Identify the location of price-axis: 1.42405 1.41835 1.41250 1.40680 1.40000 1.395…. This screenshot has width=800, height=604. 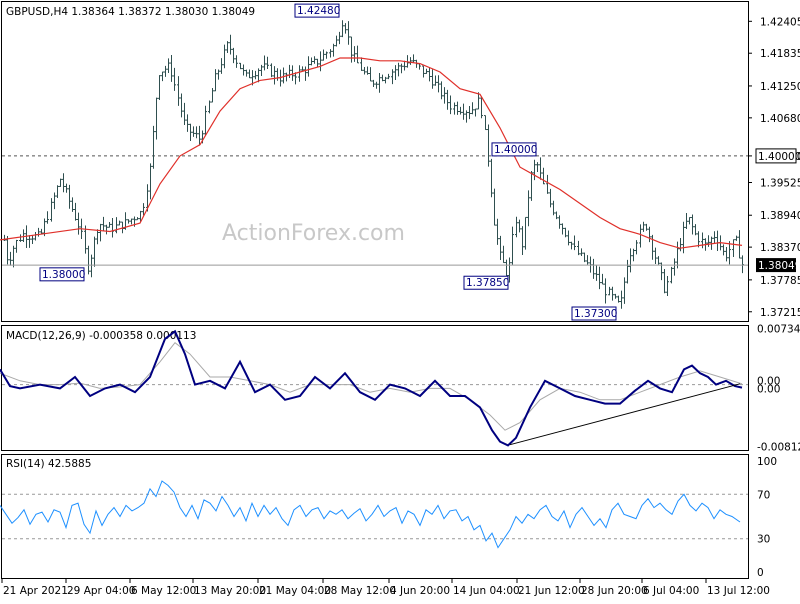
(774, 167).